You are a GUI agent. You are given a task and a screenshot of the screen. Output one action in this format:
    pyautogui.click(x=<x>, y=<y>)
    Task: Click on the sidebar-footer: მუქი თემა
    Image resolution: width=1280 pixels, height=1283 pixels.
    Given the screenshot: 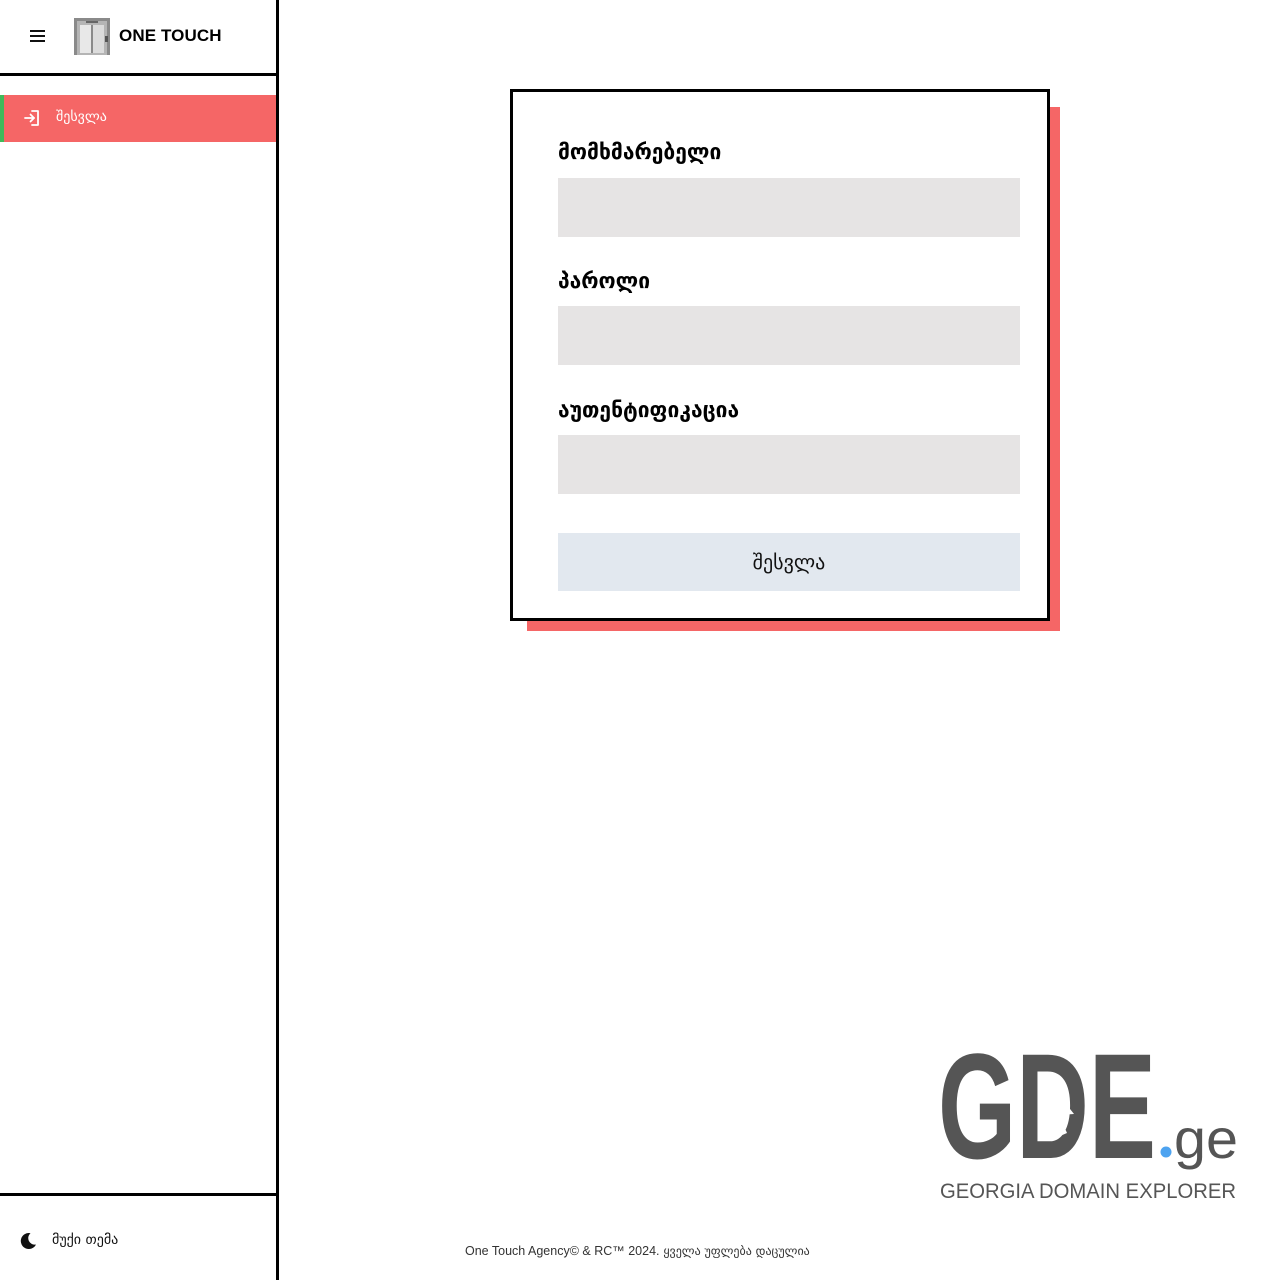 What is the action you would take?
    pyautogui.click(x=138, y=1238)
    